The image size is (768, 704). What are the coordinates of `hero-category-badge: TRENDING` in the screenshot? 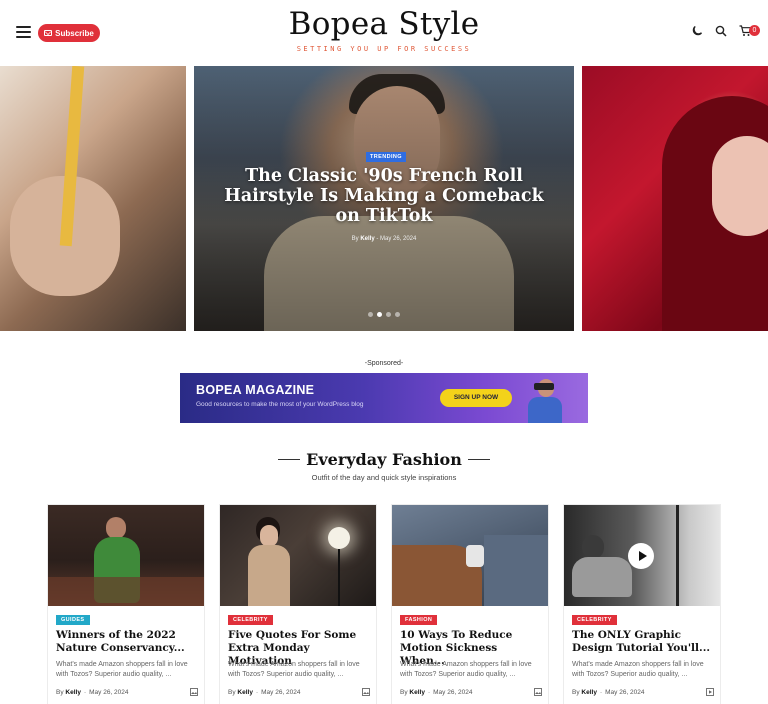 It's located at (386, 157).